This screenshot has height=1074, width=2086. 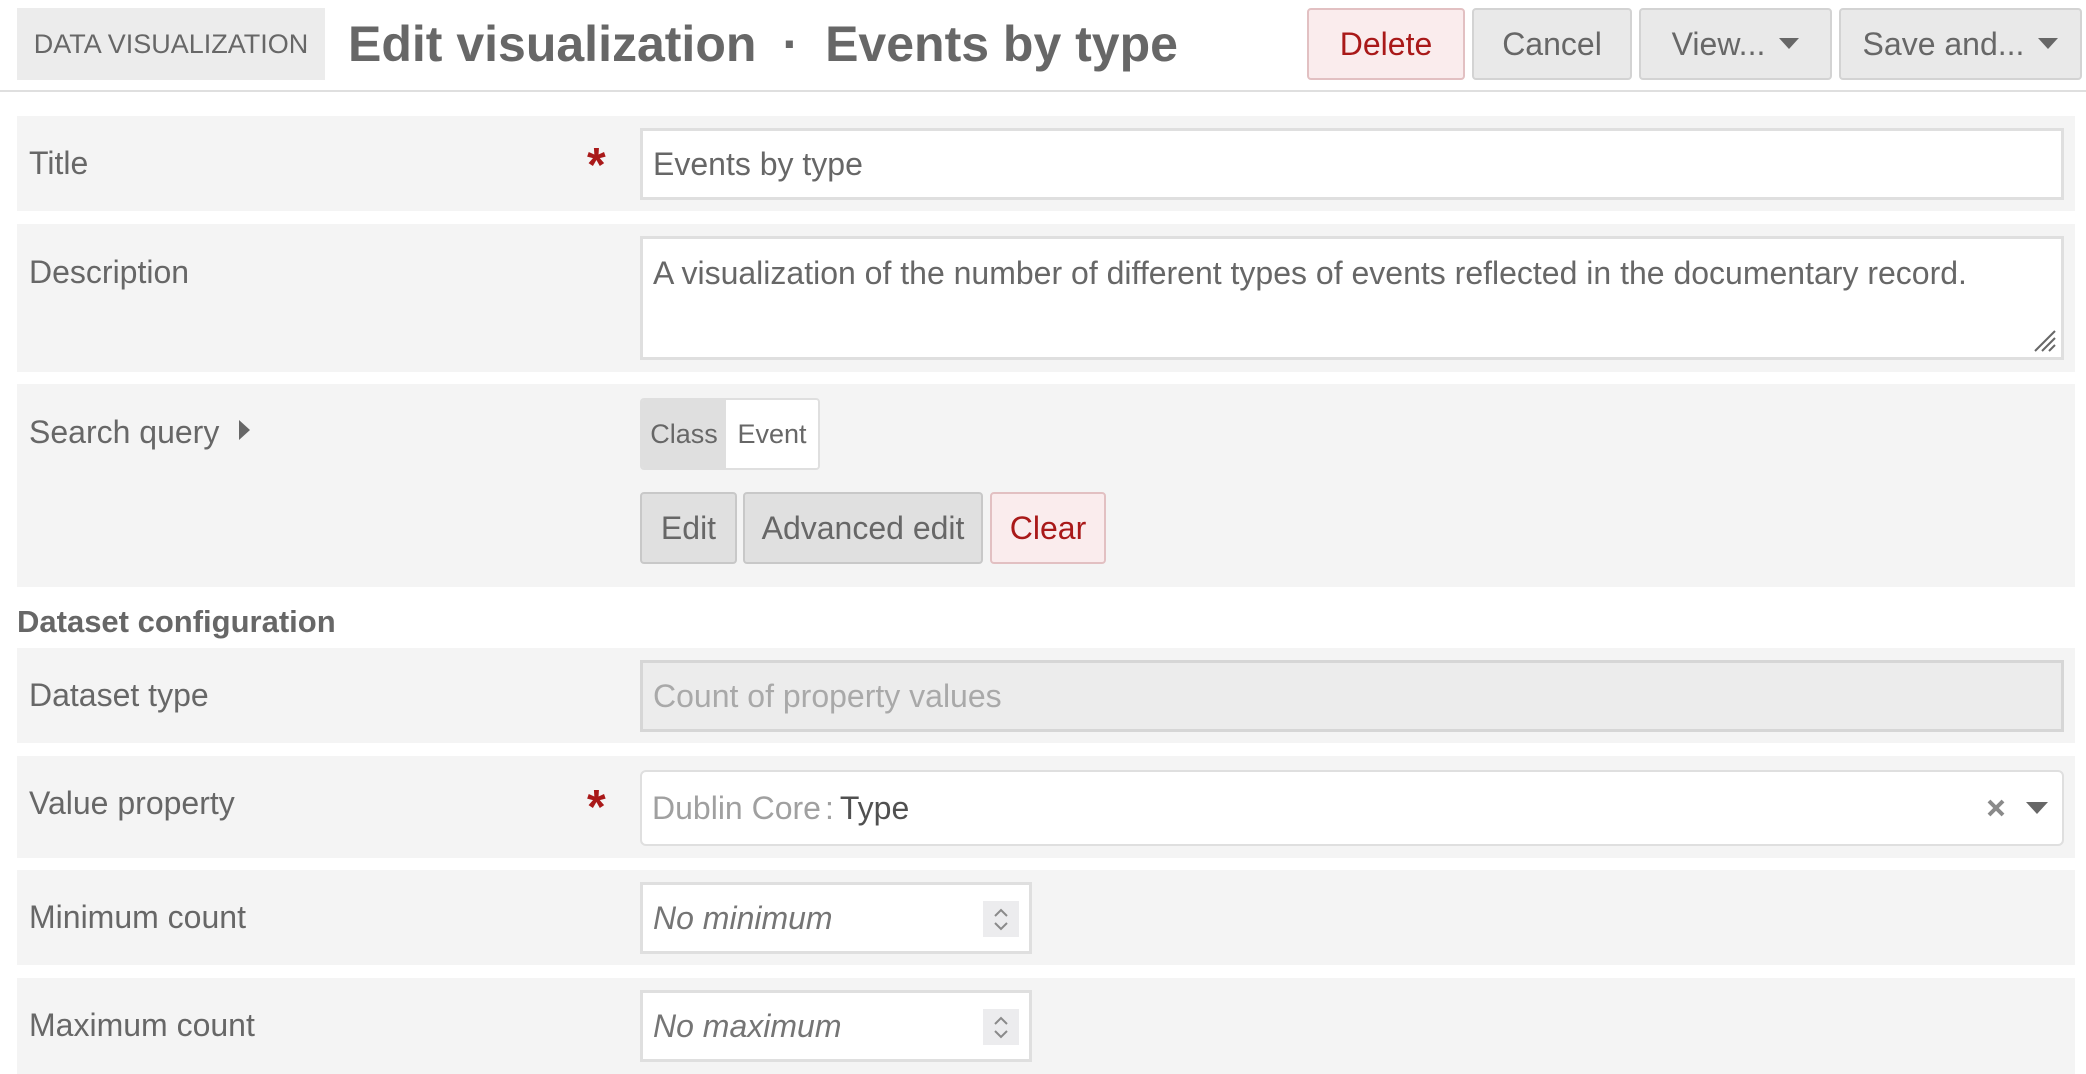 I want to click on advanced-edit-button: Advanced edit, so click(x=863, y=528).